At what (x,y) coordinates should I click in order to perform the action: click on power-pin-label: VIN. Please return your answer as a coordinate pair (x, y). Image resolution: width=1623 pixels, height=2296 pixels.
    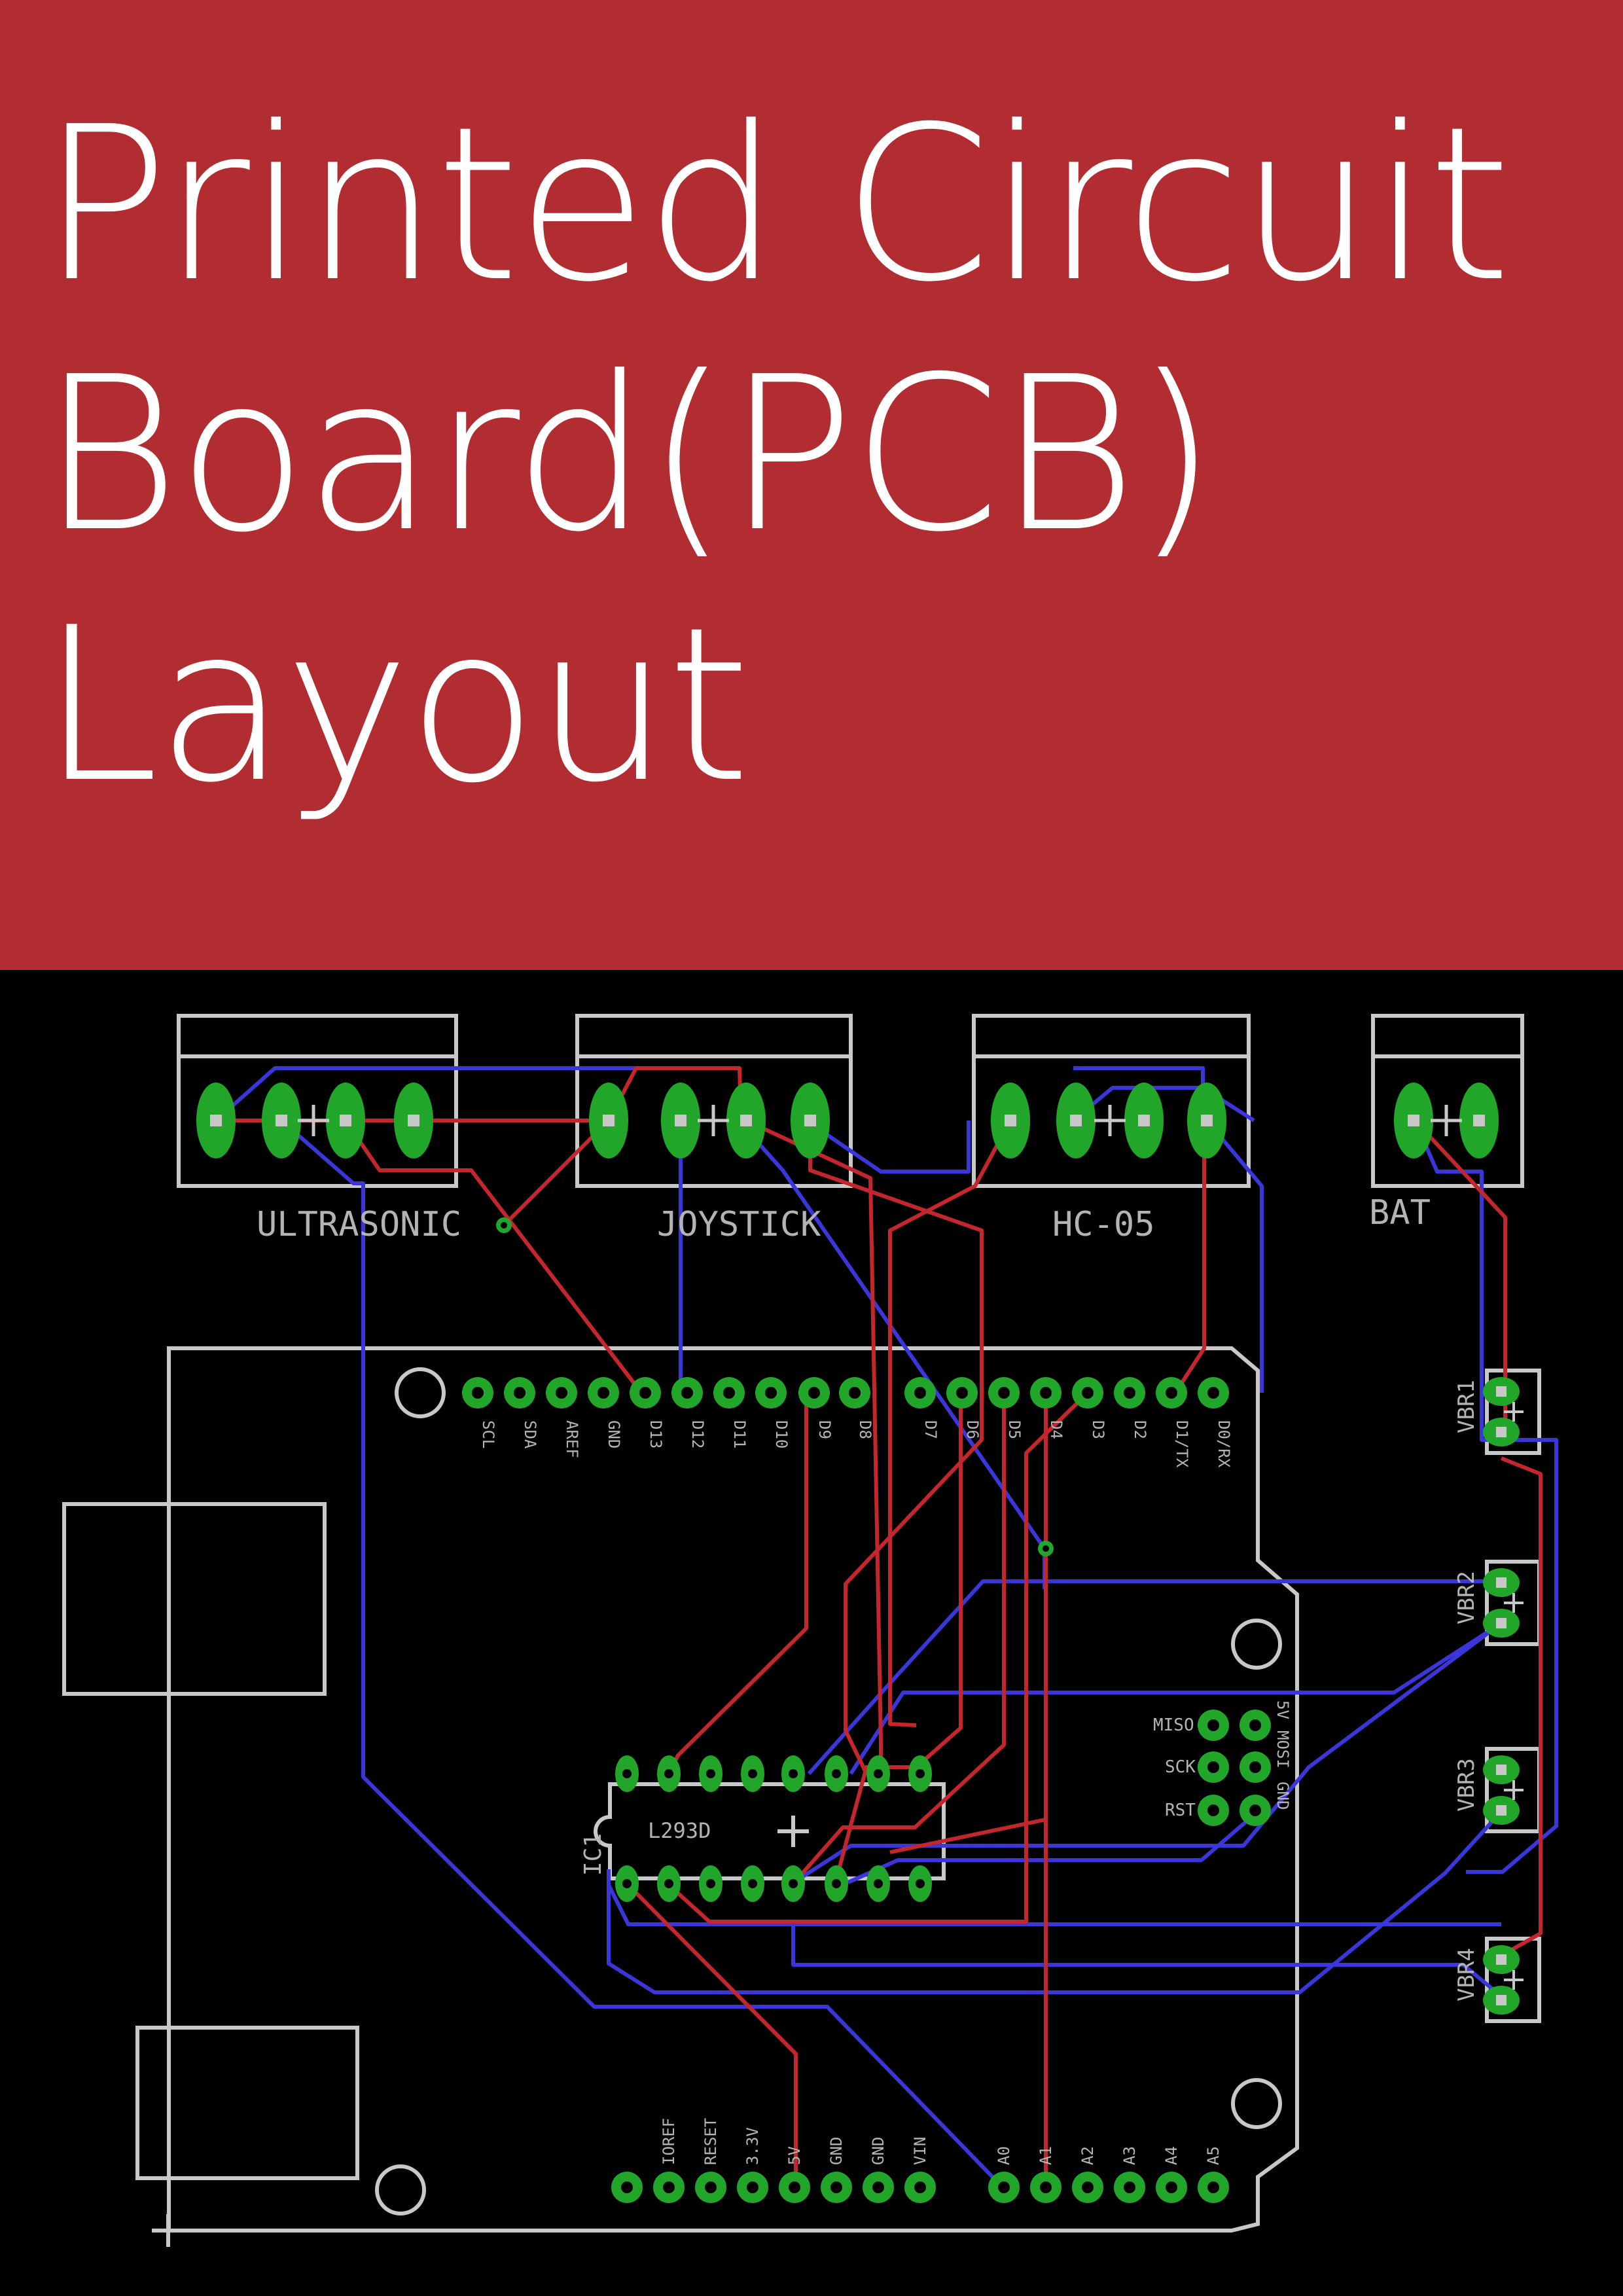
    Looking at the image, I should click on (920, 2151).